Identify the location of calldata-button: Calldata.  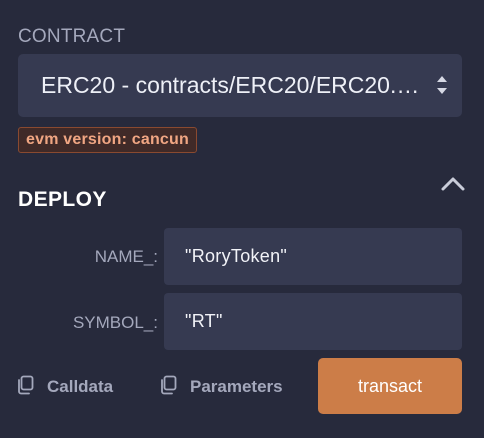
(64, 387).